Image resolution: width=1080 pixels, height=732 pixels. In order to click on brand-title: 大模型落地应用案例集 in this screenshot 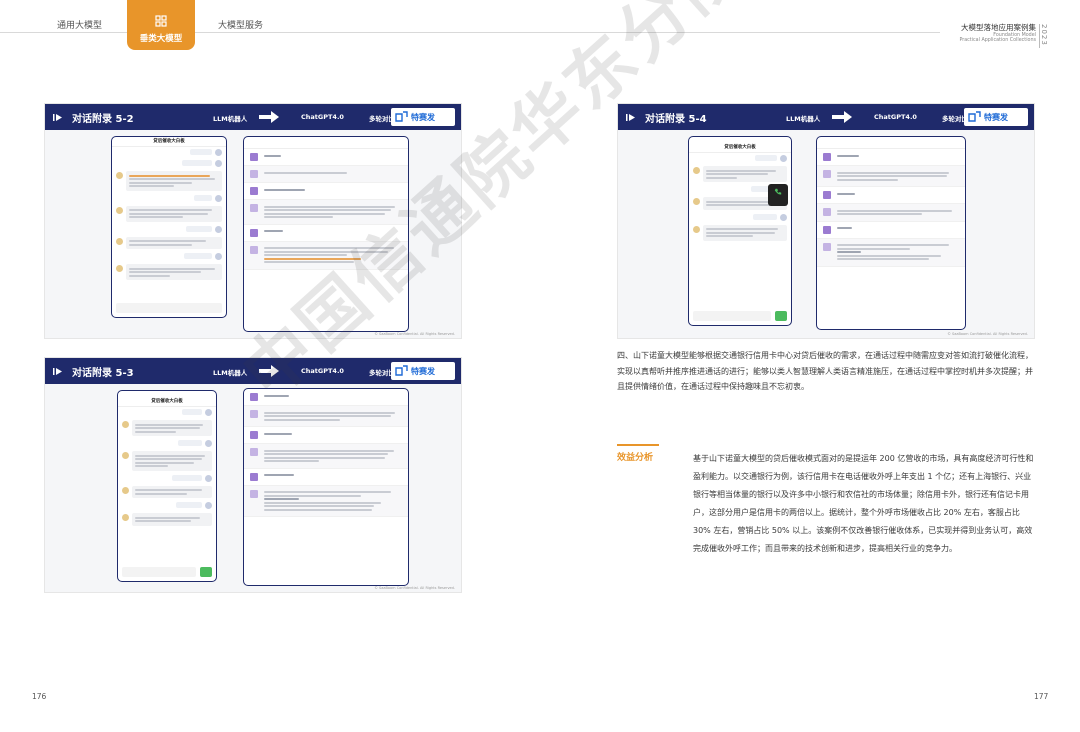, I will do `click(998, 27)`.